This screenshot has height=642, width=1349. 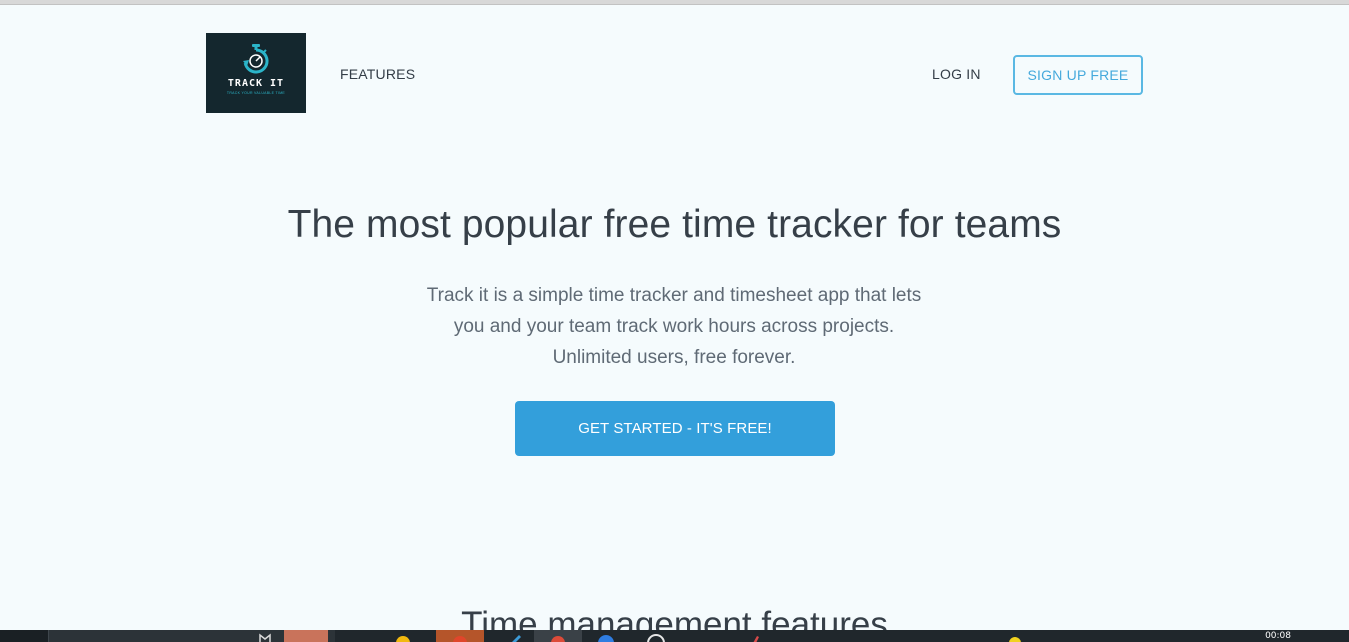 What do you see at coordinates (1078, 75) in the screenshot?
I see `signup-button: SIGN UP FREE` at bounding box center [1078, 75].